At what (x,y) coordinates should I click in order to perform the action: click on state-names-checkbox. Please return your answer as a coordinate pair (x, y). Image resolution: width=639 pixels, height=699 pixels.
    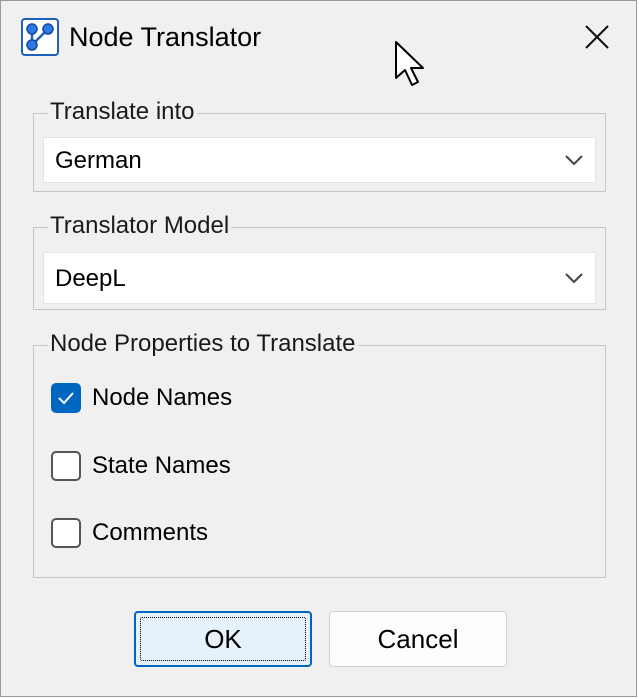
    Looking at the image, I should click on (66, 466).